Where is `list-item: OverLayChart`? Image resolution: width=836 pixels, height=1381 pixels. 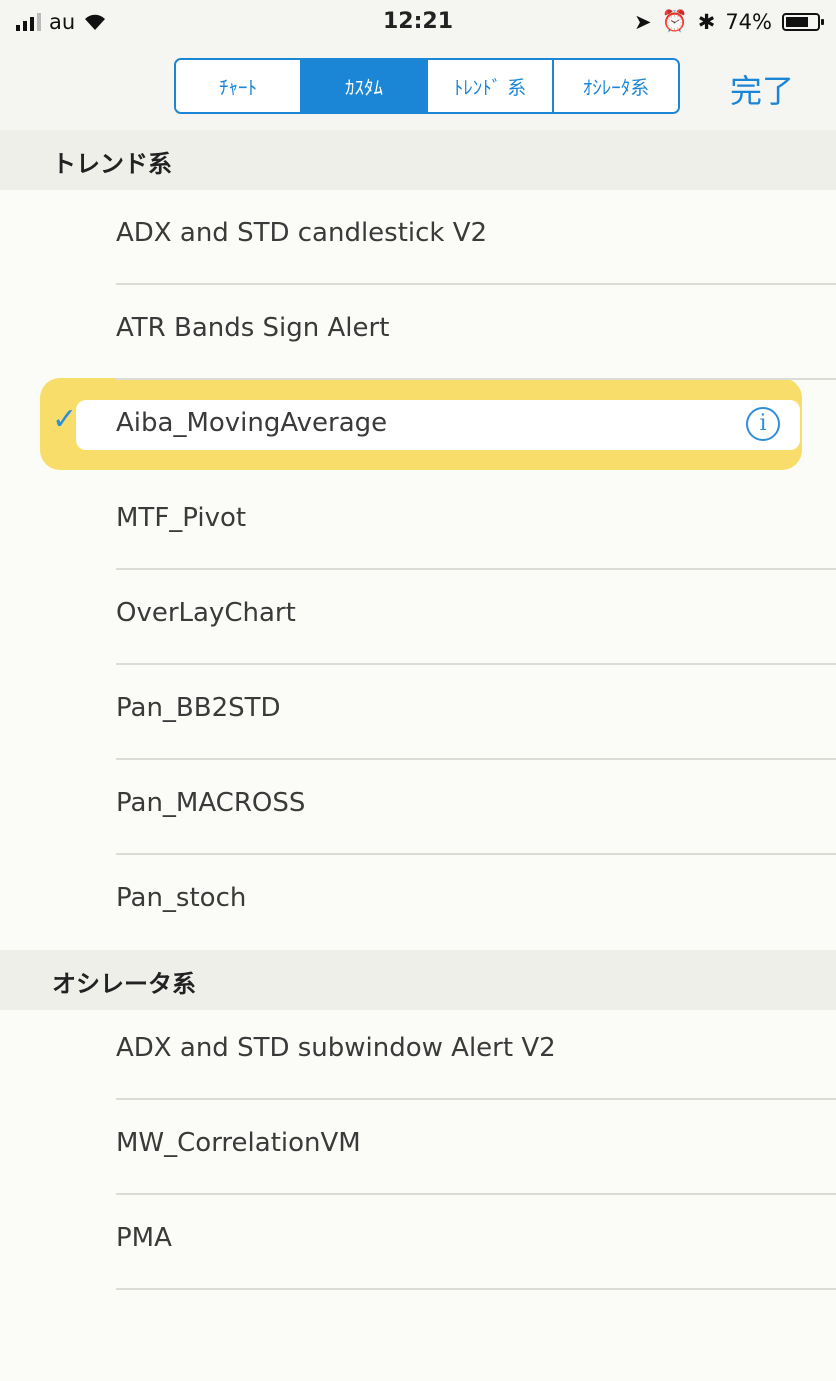 list-item: OverLayChart is located at coordinates (418, 617).